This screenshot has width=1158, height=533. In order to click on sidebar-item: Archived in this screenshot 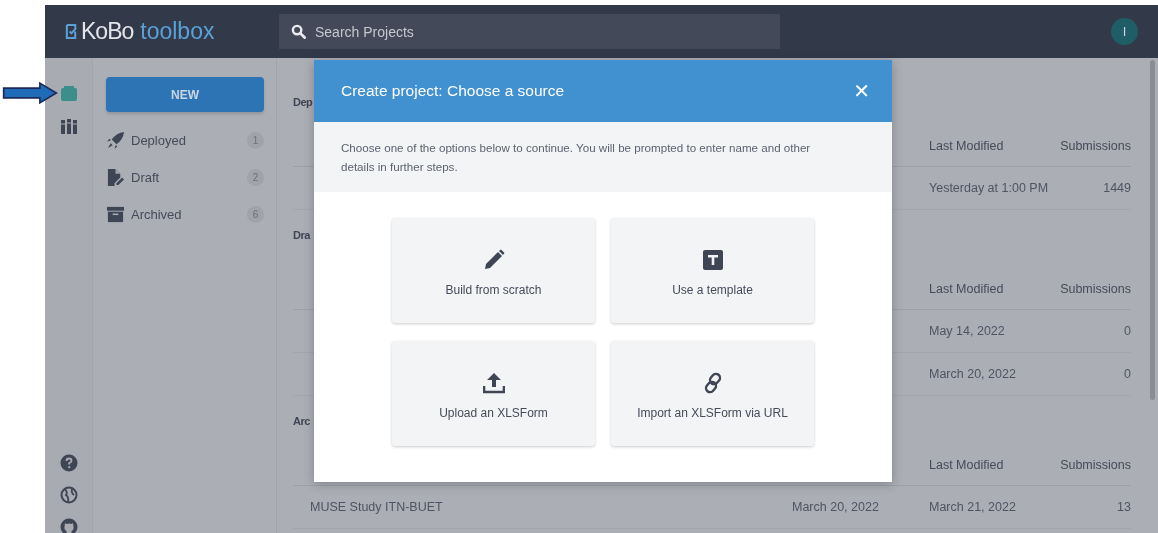, I will do `click(186, 214)`.